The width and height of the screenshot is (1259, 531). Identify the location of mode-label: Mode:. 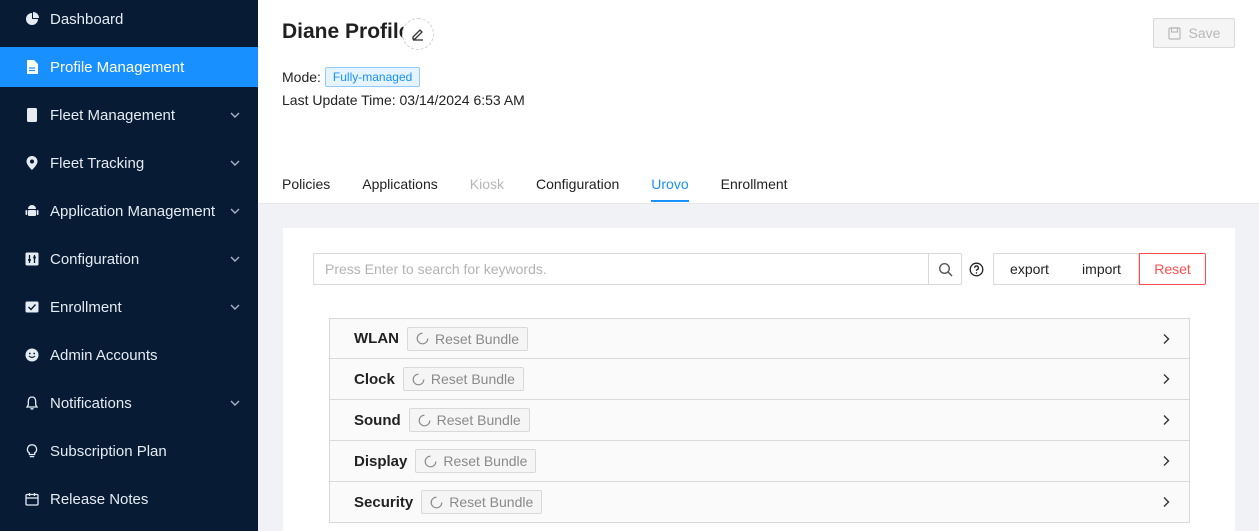
(301, 77).